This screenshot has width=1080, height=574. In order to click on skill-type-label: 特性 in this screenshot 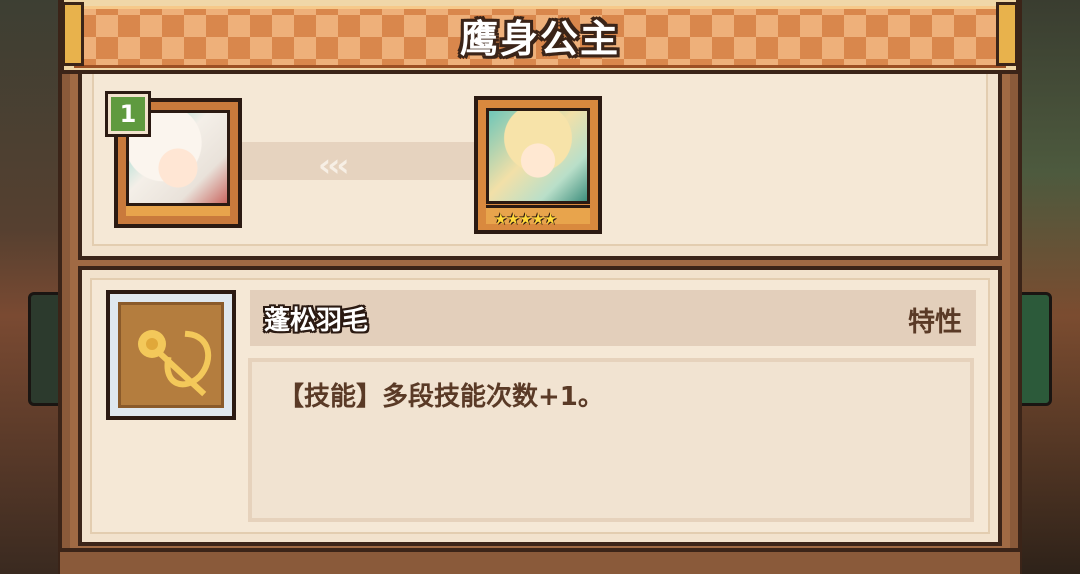, I will do `click(935, 322)`.